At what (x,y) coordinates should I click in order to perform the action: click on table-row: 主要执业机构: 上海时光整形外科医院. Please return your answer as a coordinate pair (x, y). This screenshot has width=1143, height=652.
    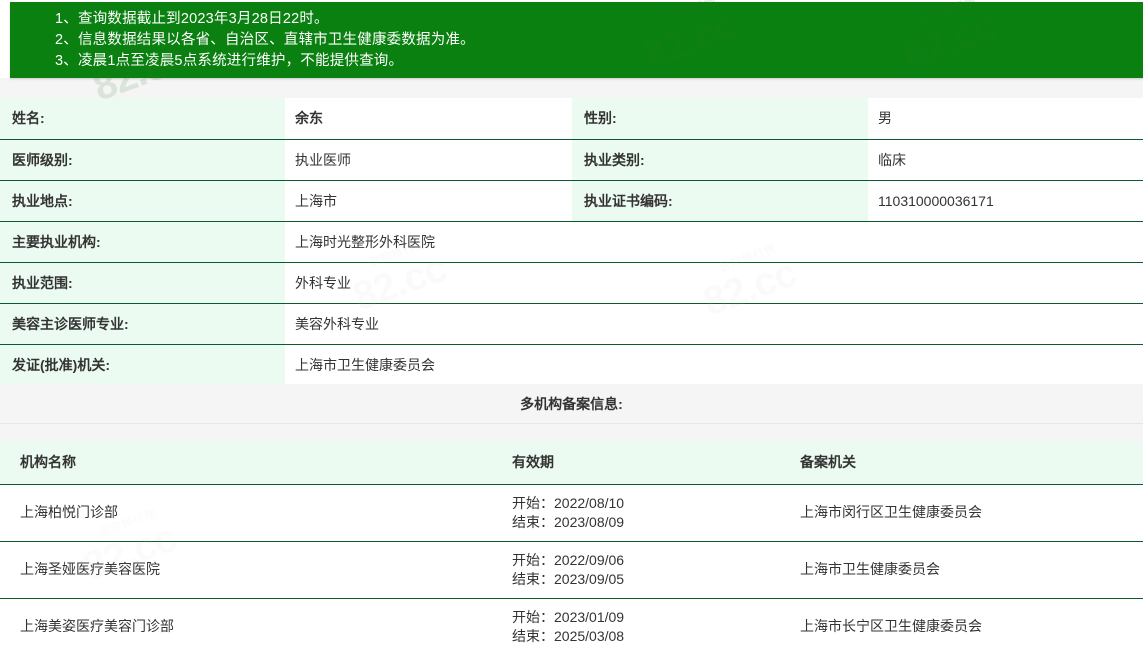
    Looking at the image, I should click on (571, 242).